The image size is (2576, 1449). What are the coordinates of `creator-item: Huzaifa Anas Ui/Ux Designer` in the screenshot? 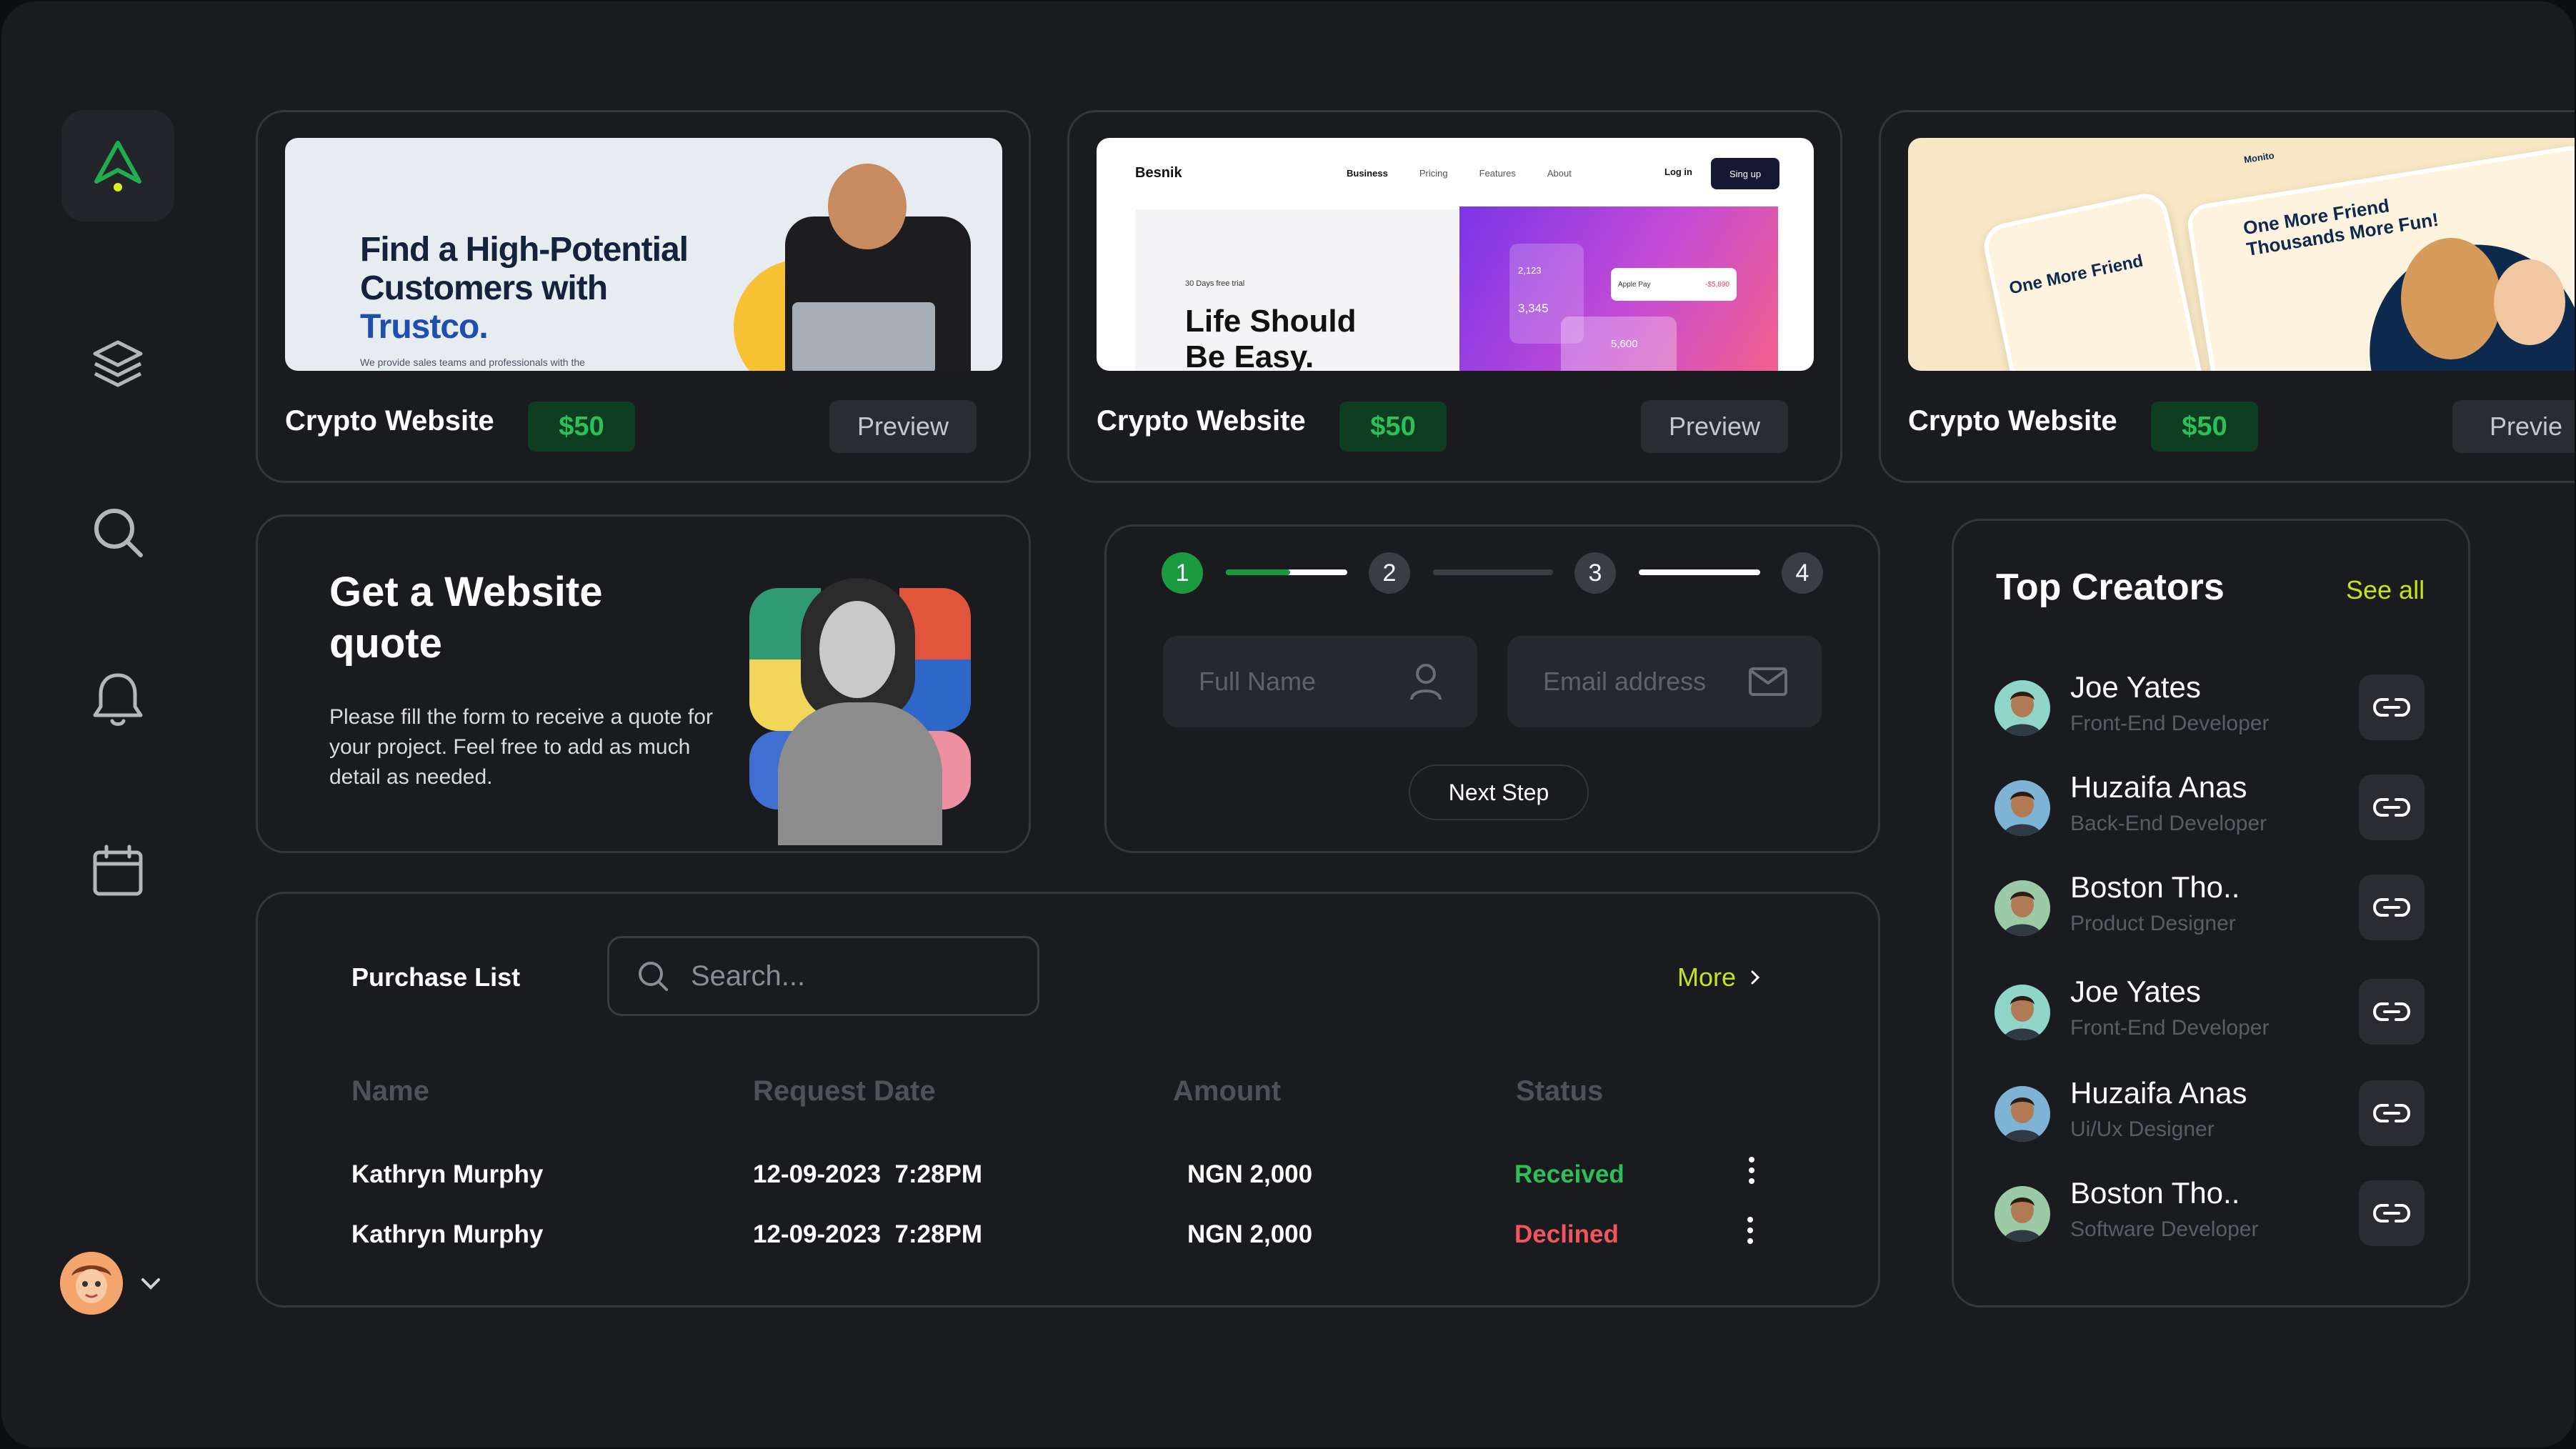 It's located at (2210, 1109).